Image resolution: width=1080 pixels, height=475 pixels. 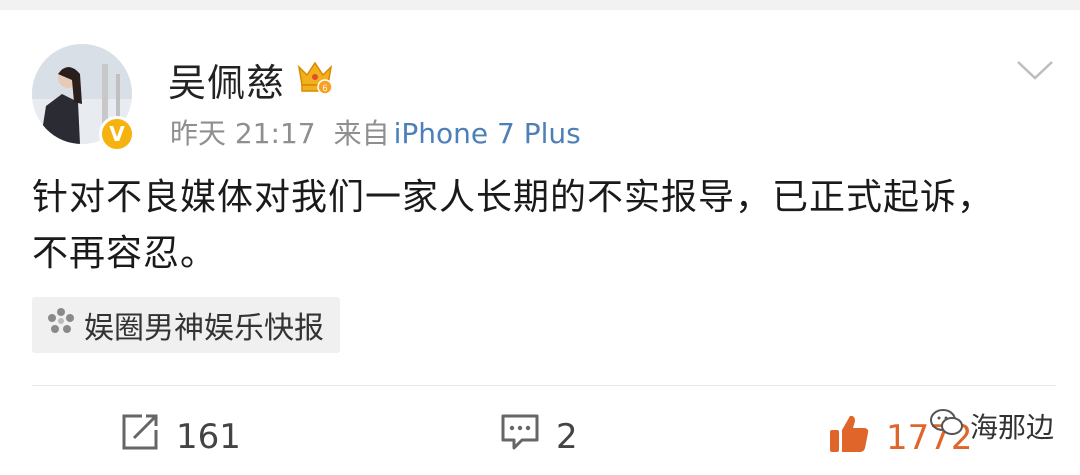 What do you see at coordinates (125, 253) in the screenshot?
I see `post-content-line-2: 不再容忍。` at bounding box center [125, 253].